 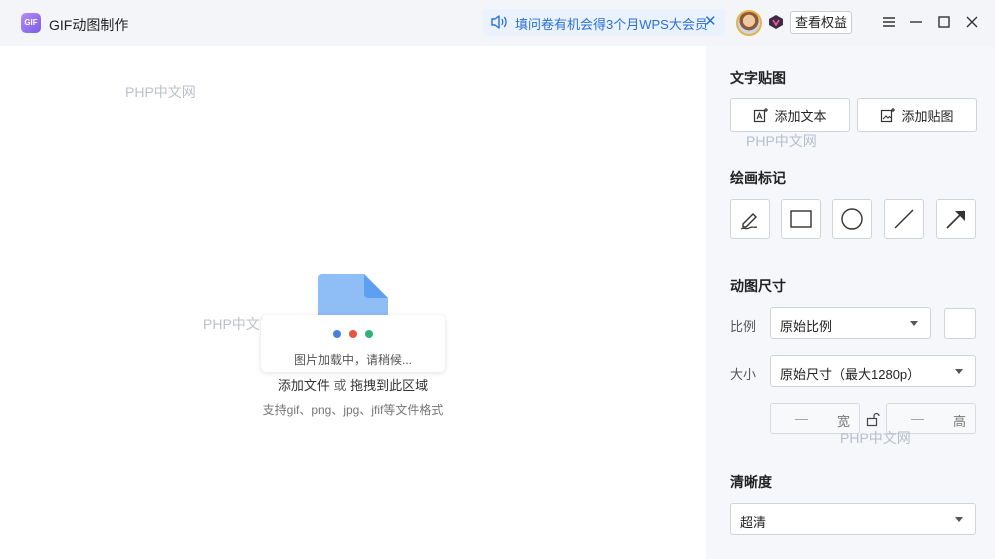 I want to click on avatar, so click(x=749, y=23).